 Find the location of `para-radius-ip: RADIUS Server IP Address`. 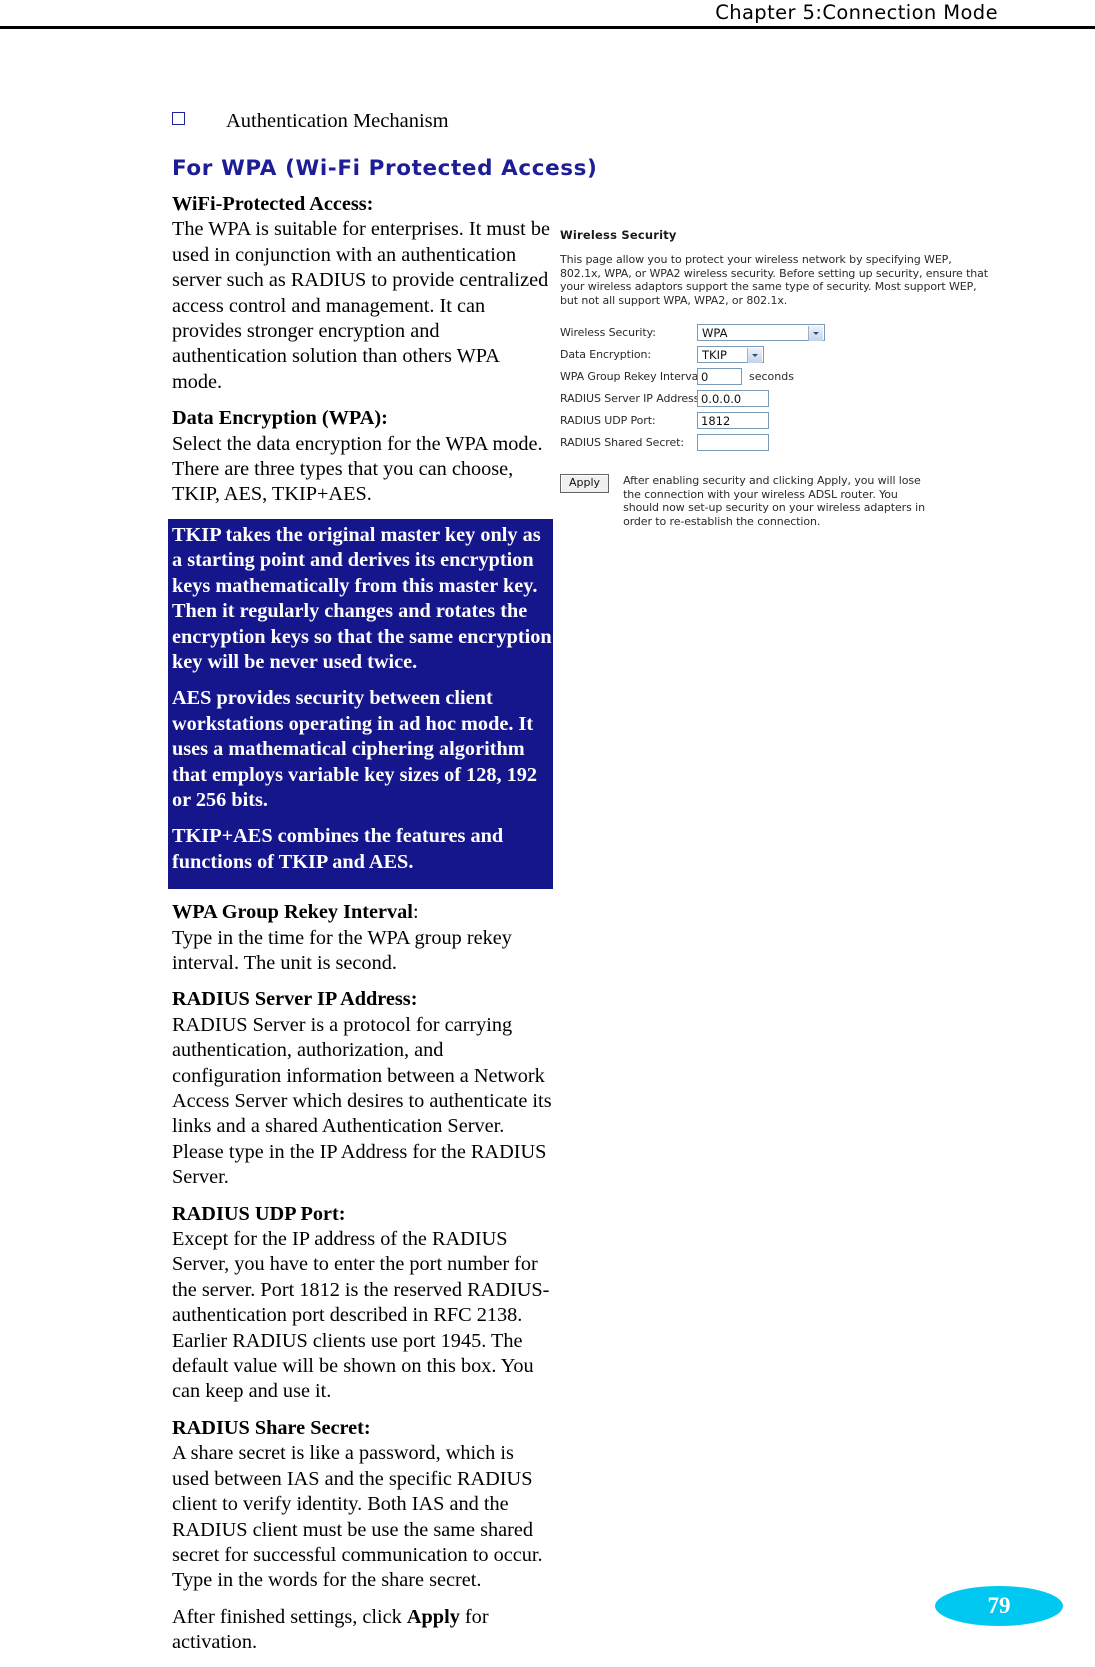

para-radius-ip: RADIUS Server IP Address is located at coordinates (362, 1088).